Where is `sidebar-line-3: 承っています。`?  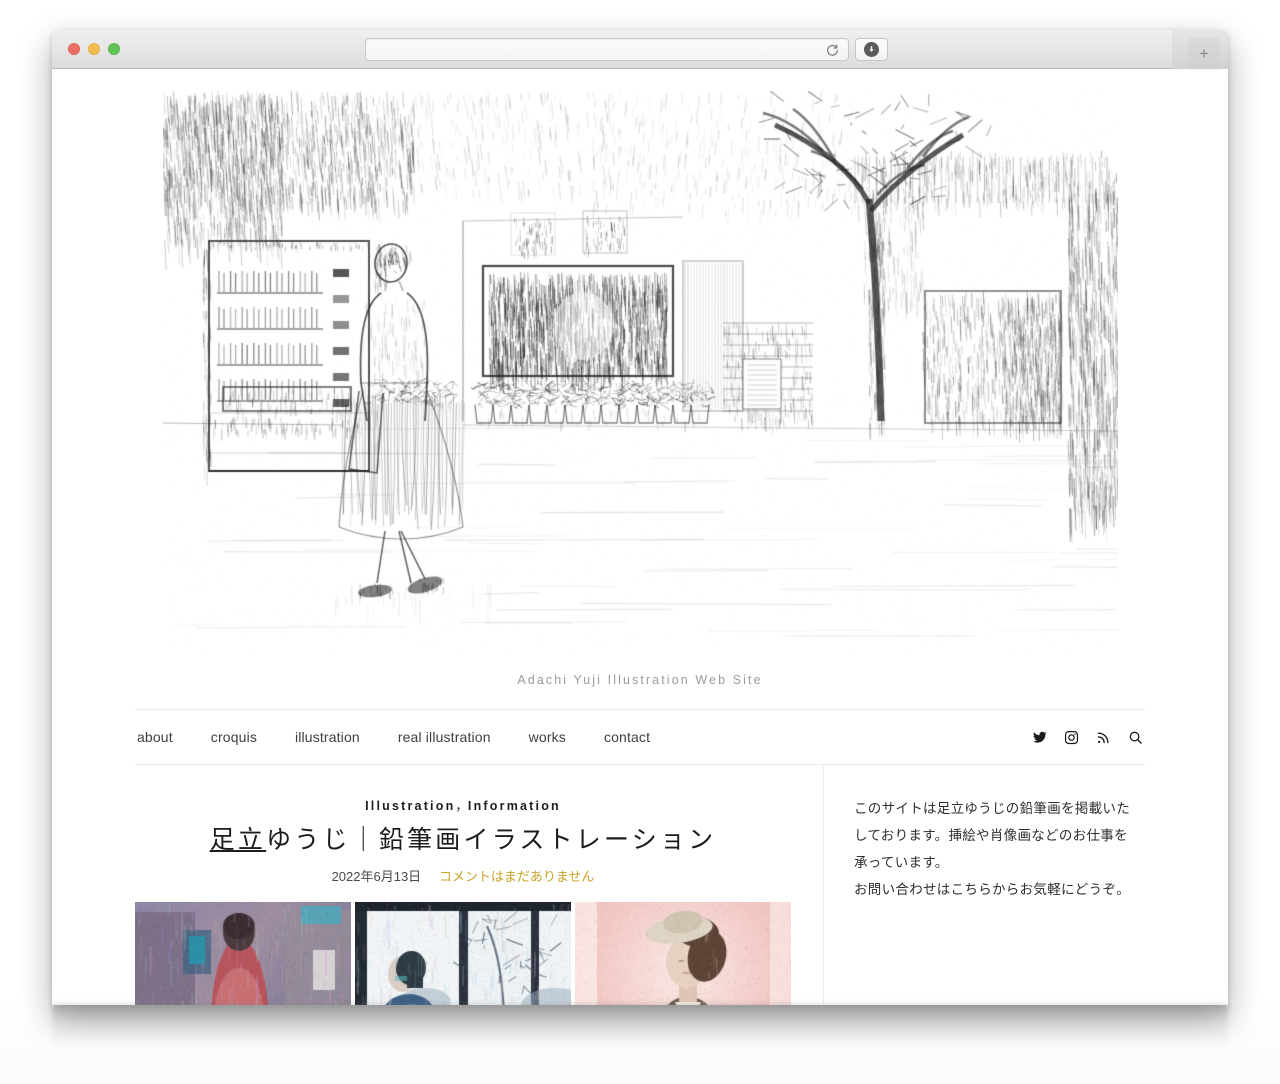
sidebar-line-3: 承っています。 is located at coordinates (901, 862).